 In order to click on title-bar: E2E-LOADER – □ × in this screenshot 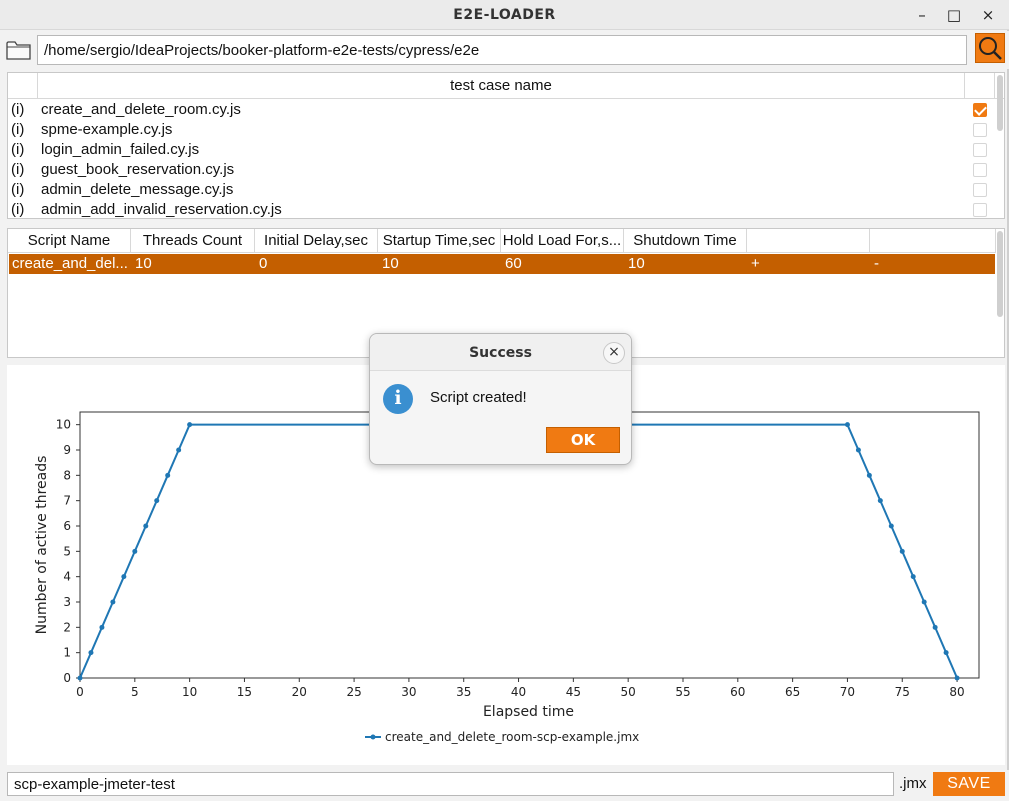, I will do `click(504, 15)`.